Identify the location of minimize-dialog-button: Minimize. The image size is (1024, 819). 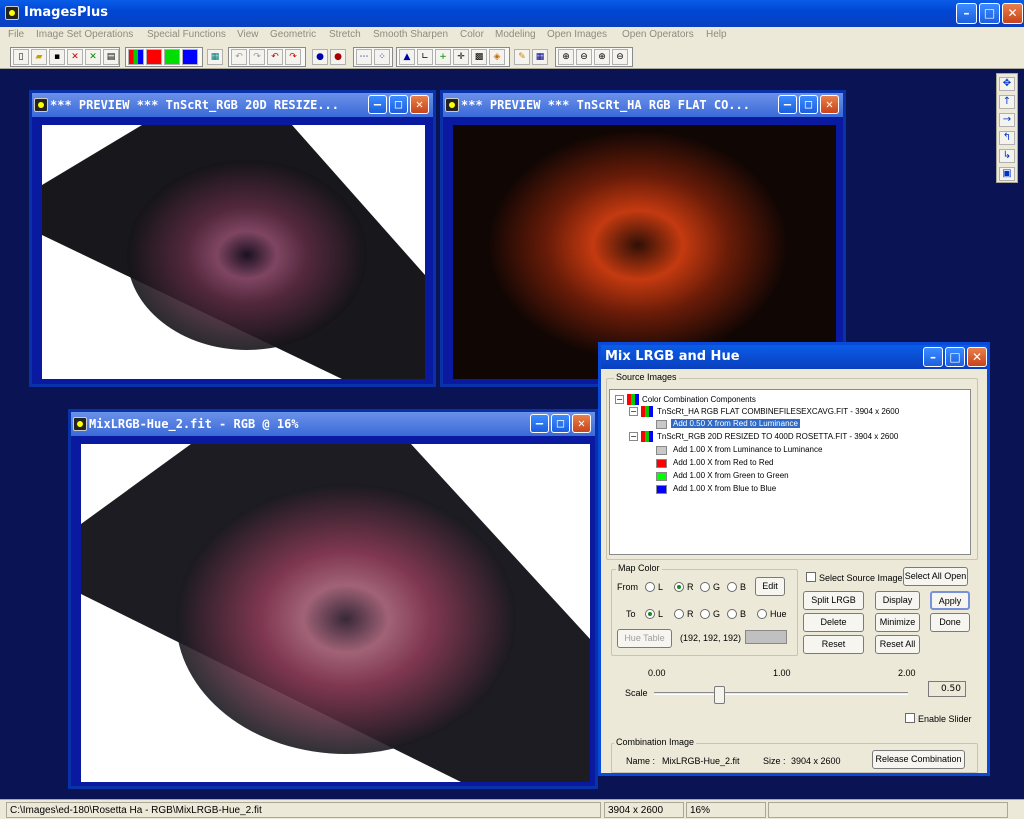
(897, 622).